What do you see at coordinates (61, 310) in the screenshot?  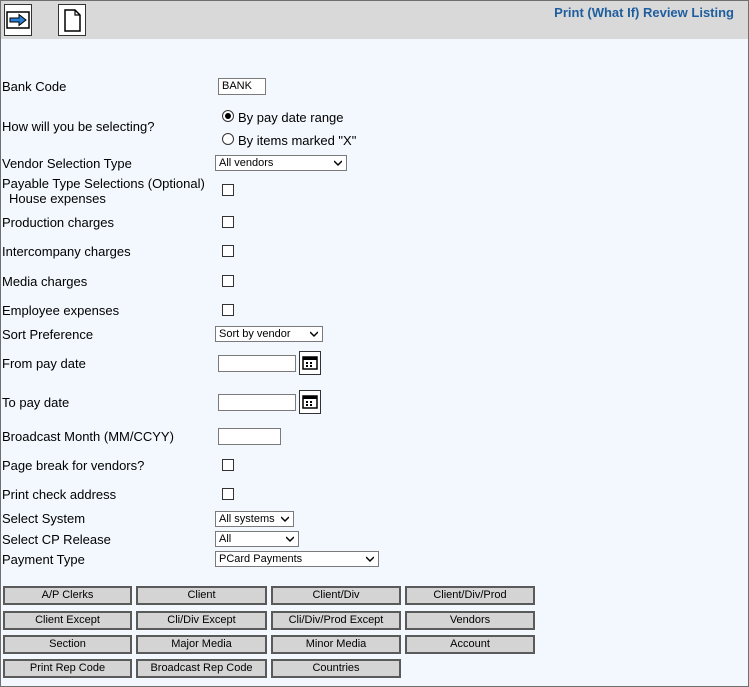 I see `employee-expenses-label: Employee expenses` at bounding box center [61, 310].